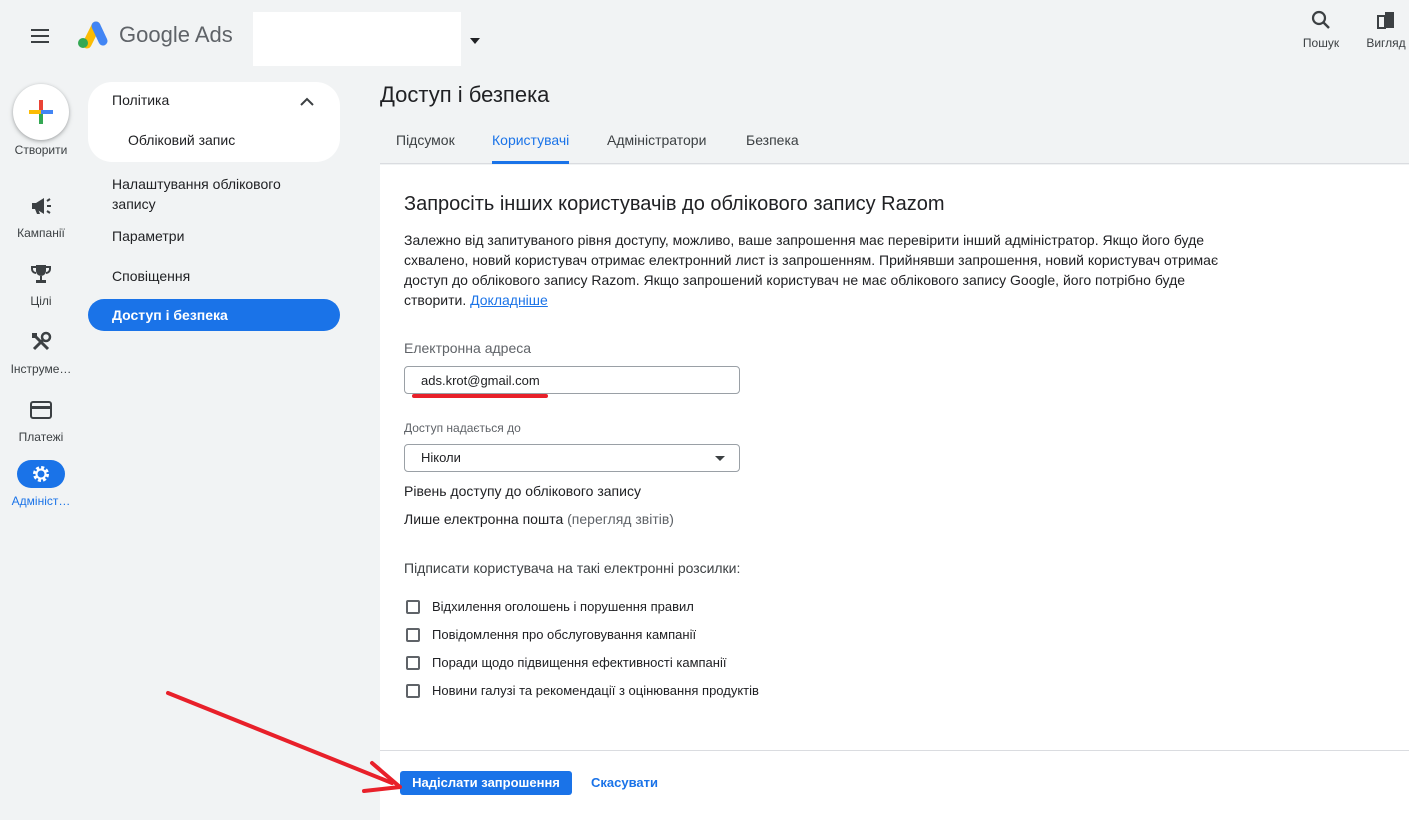 Image resolution: width=1409 pixels, height=820 pixels. I want to click on chevron-up-icon, so click(307, 102).